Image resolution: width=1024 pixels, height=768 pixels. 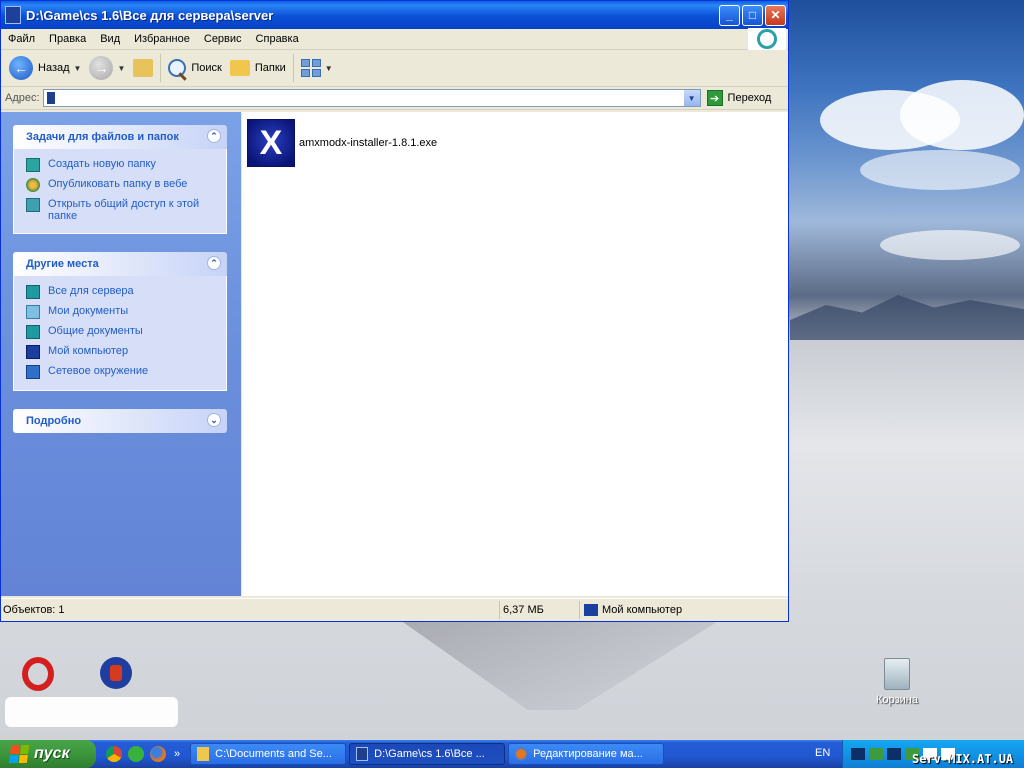 What do you see at coordinates (270, 68) in the screenshot?
I see `folders-label: Папки` at bounding box center [270, 68].